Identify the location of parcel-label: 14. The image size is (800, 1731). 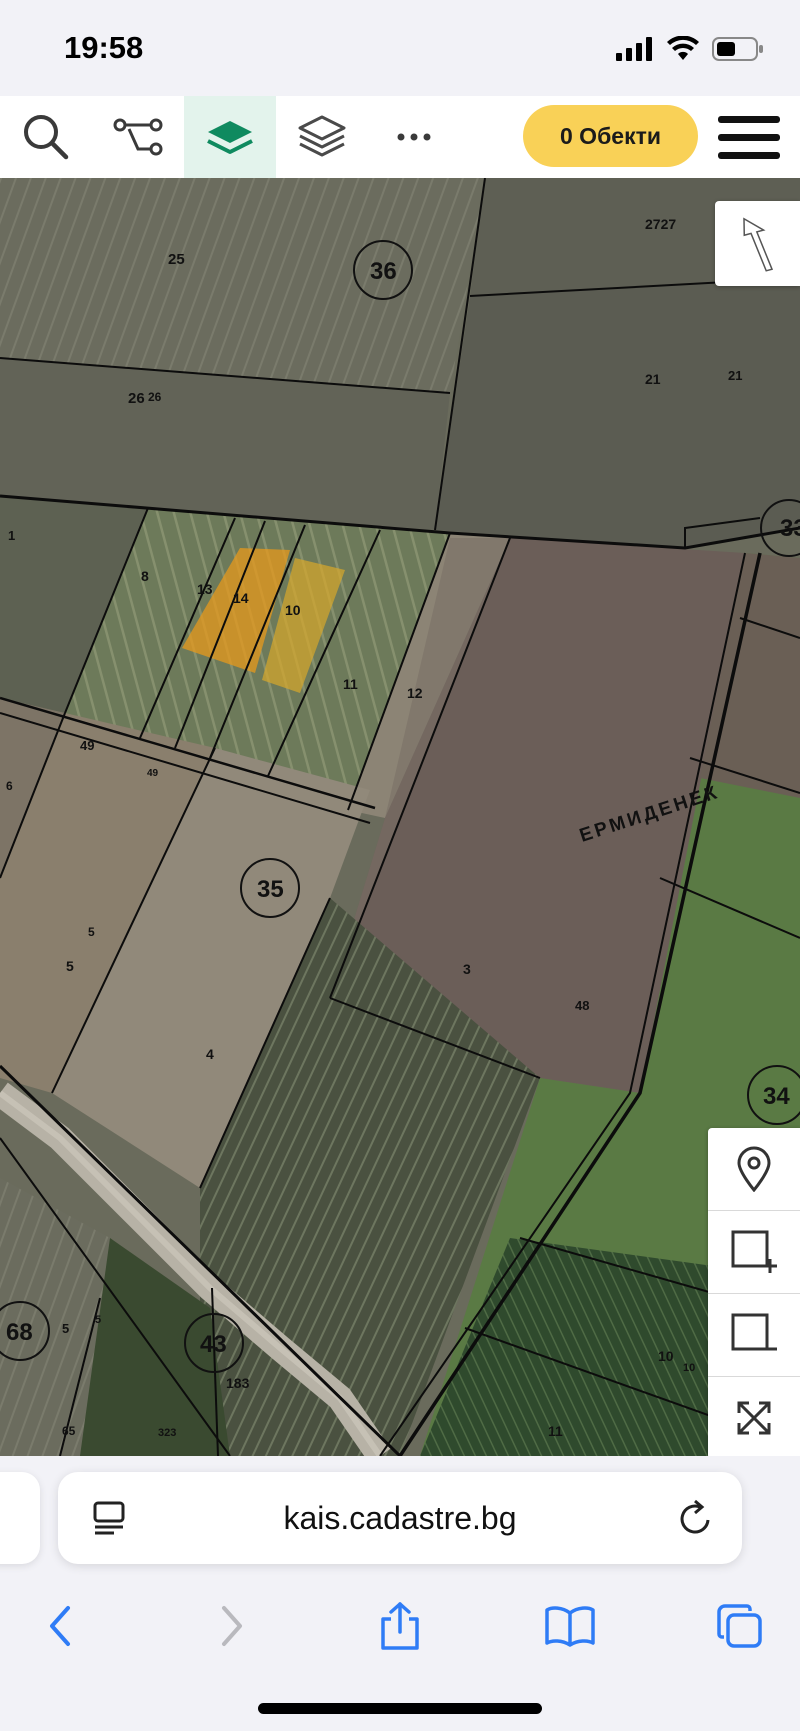
(241, 598).